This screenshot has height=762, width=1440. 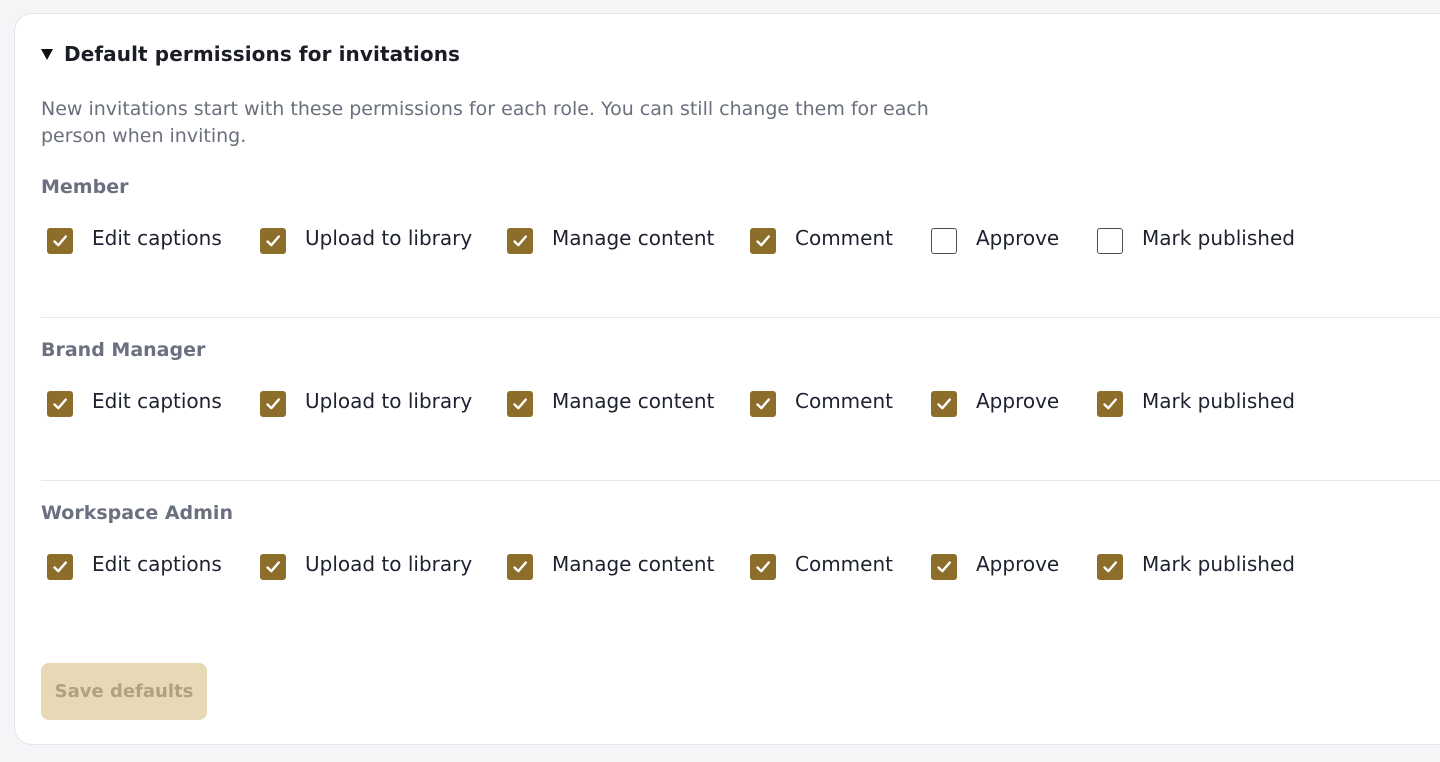 I want to click on role-name: Member, so click(x=85, y=187).